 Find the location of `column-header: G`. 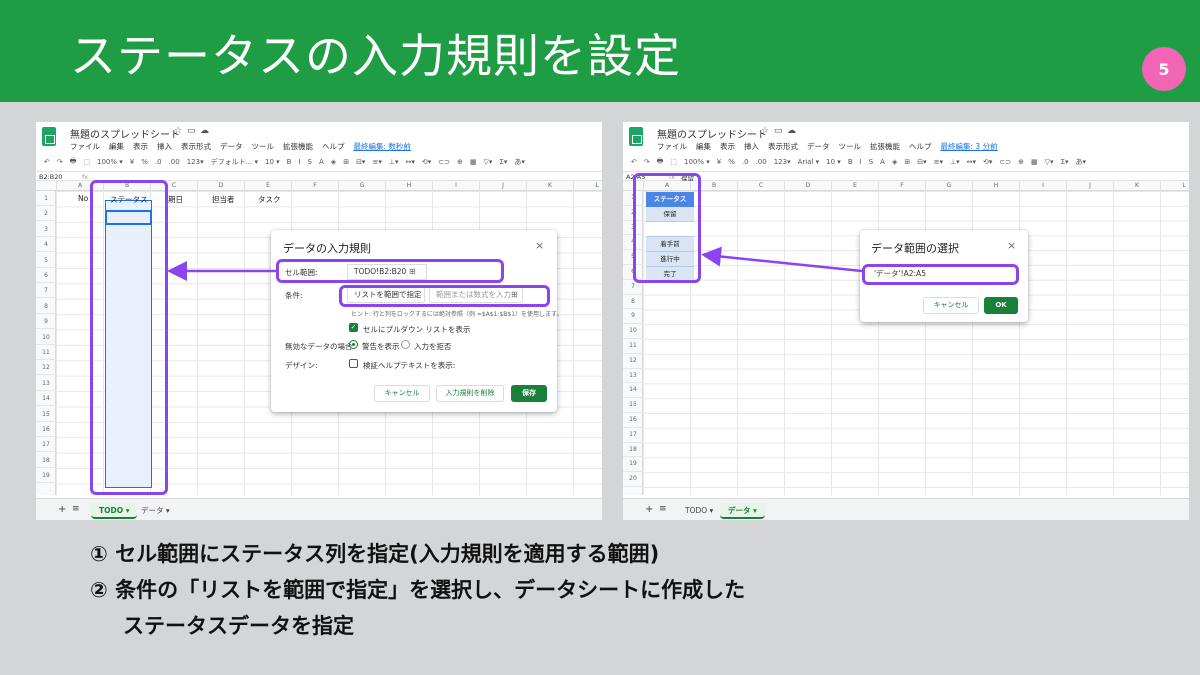

column-header: G is located at coordinates (361, 186).